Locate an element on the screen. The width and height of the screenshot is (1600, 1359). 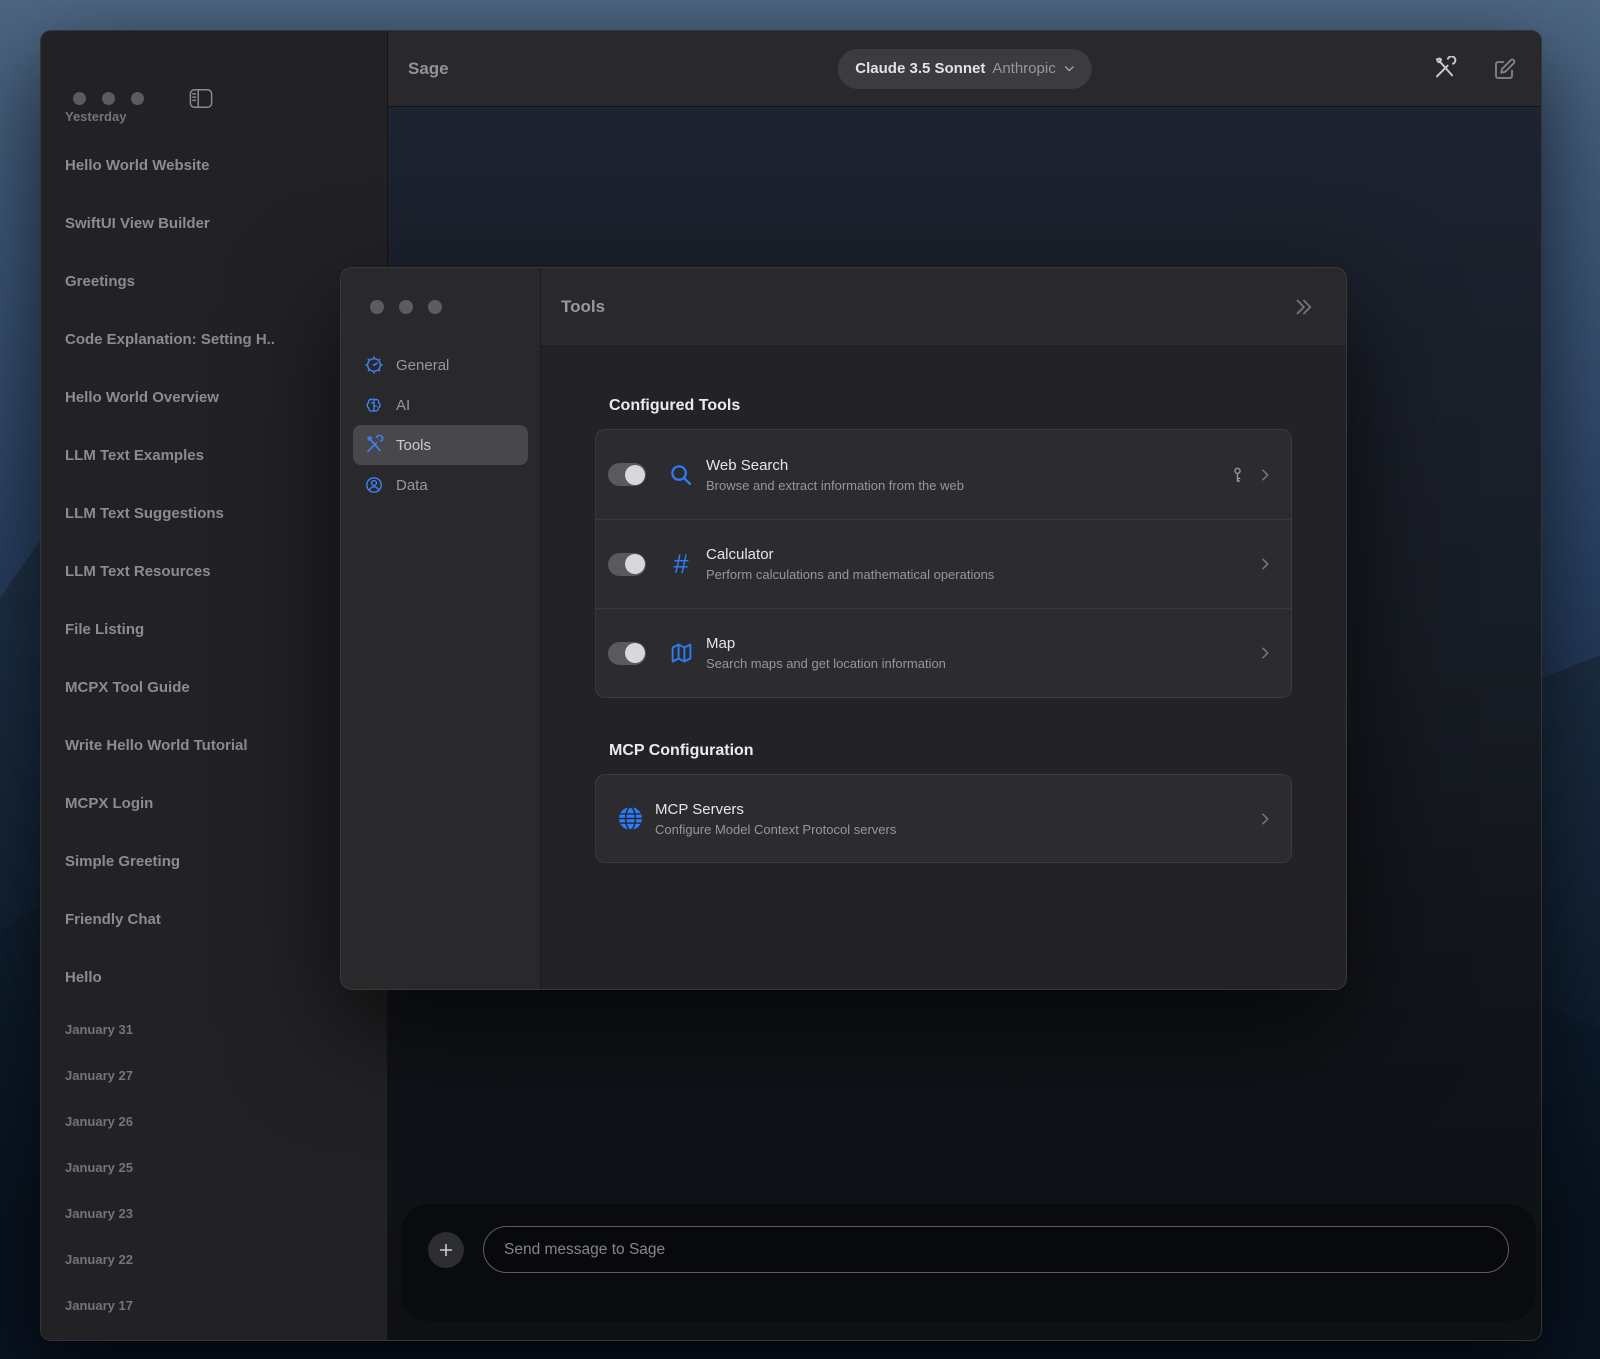
settings-sidebar: General AI Tools Data is located at coordinates (441, 628).